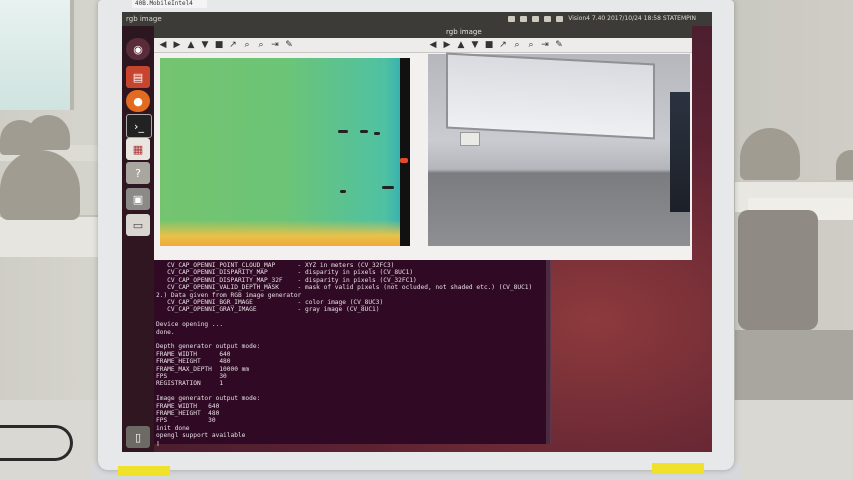 The image size is (853, 480). What do you see at coordinates (524, 19) in the screenshot?
I see `mail-icon` at bounding box center [524, 19].